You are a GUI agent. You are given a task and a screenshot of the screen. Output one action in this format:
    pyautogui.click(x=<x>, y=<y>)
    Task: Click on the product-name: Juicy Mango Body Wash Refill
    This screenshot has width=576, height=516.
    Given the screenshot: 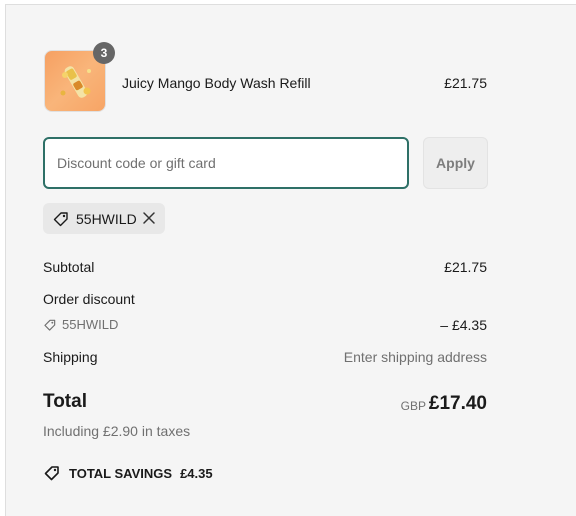 What is the action you would take?
    pyautogui.click(x=216, y=83)
    